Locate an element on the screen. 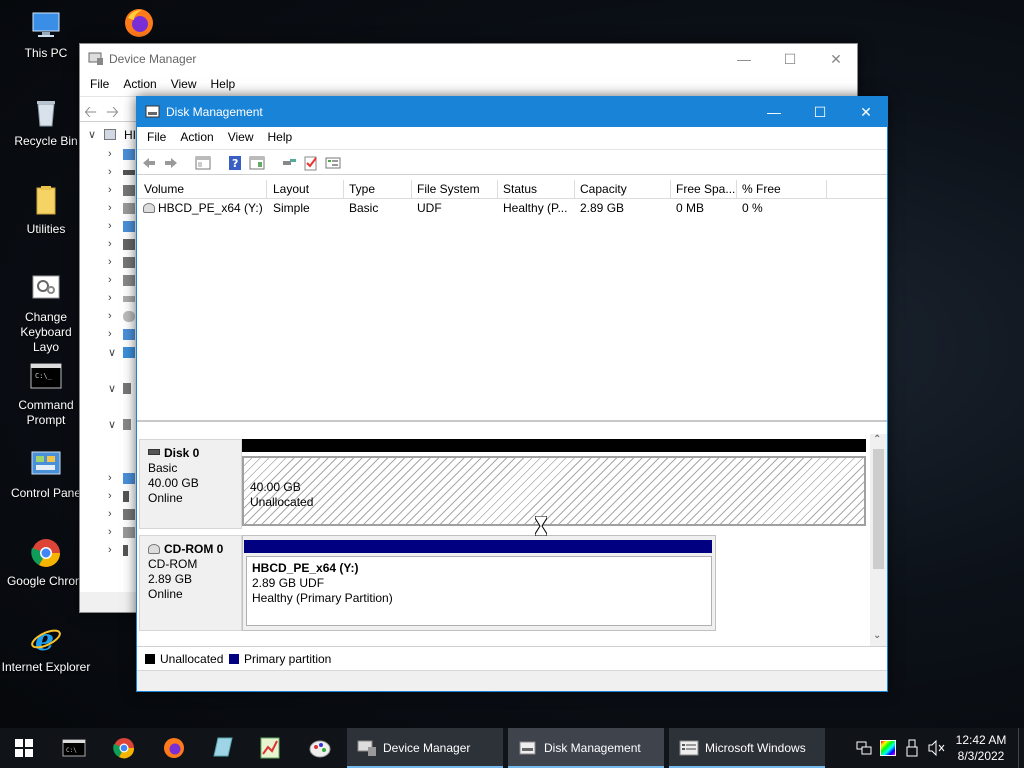 The image size is (1024, 768). internet-explorer-icon: e is located at coordinates (46, 640).